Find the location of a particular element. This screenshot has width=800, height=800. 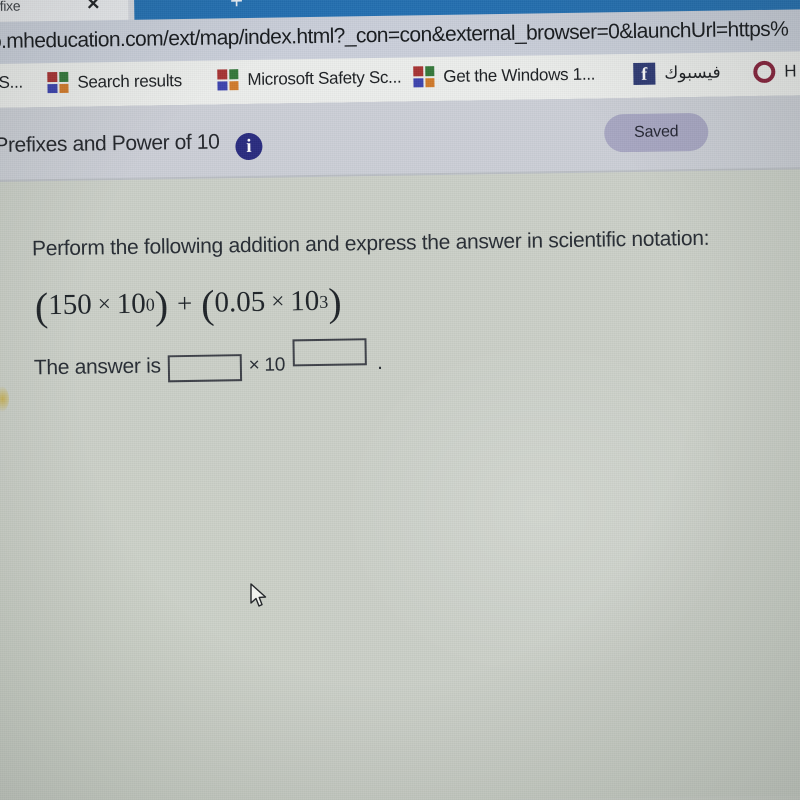

info-icon: i is located at coordinates (249, 146).